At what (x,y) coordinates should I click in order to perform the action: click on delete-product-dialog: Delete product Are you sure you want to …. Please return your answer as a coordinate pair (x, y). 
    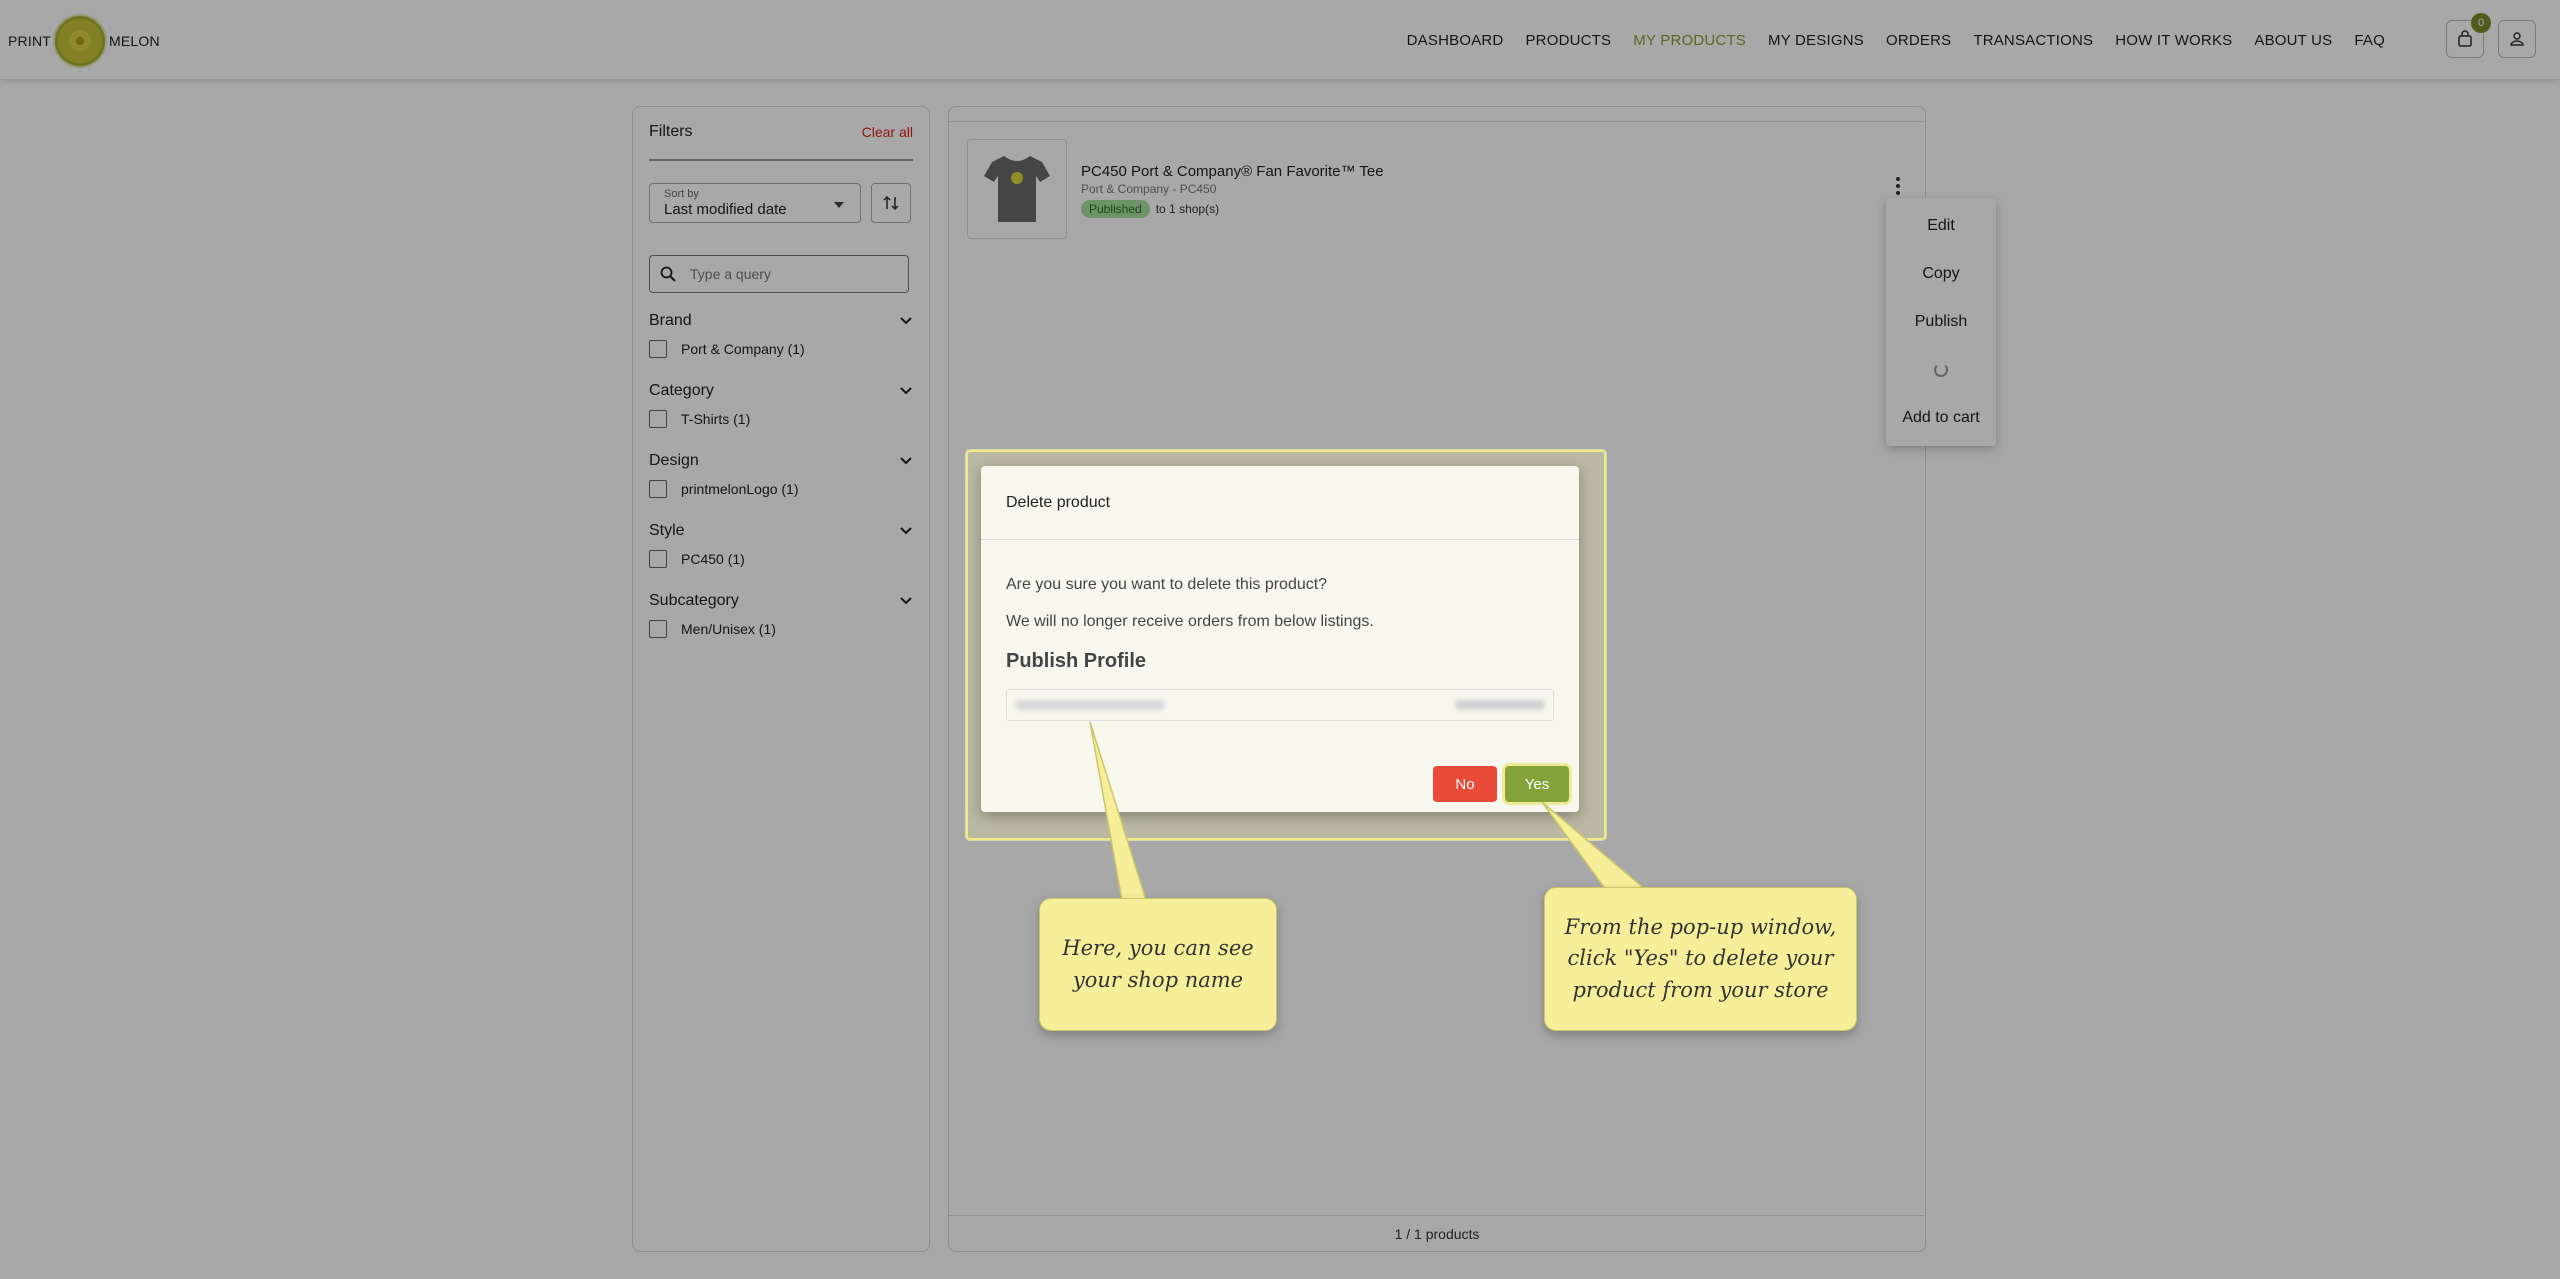
    Looking at the image, I should click on (1280, 639).